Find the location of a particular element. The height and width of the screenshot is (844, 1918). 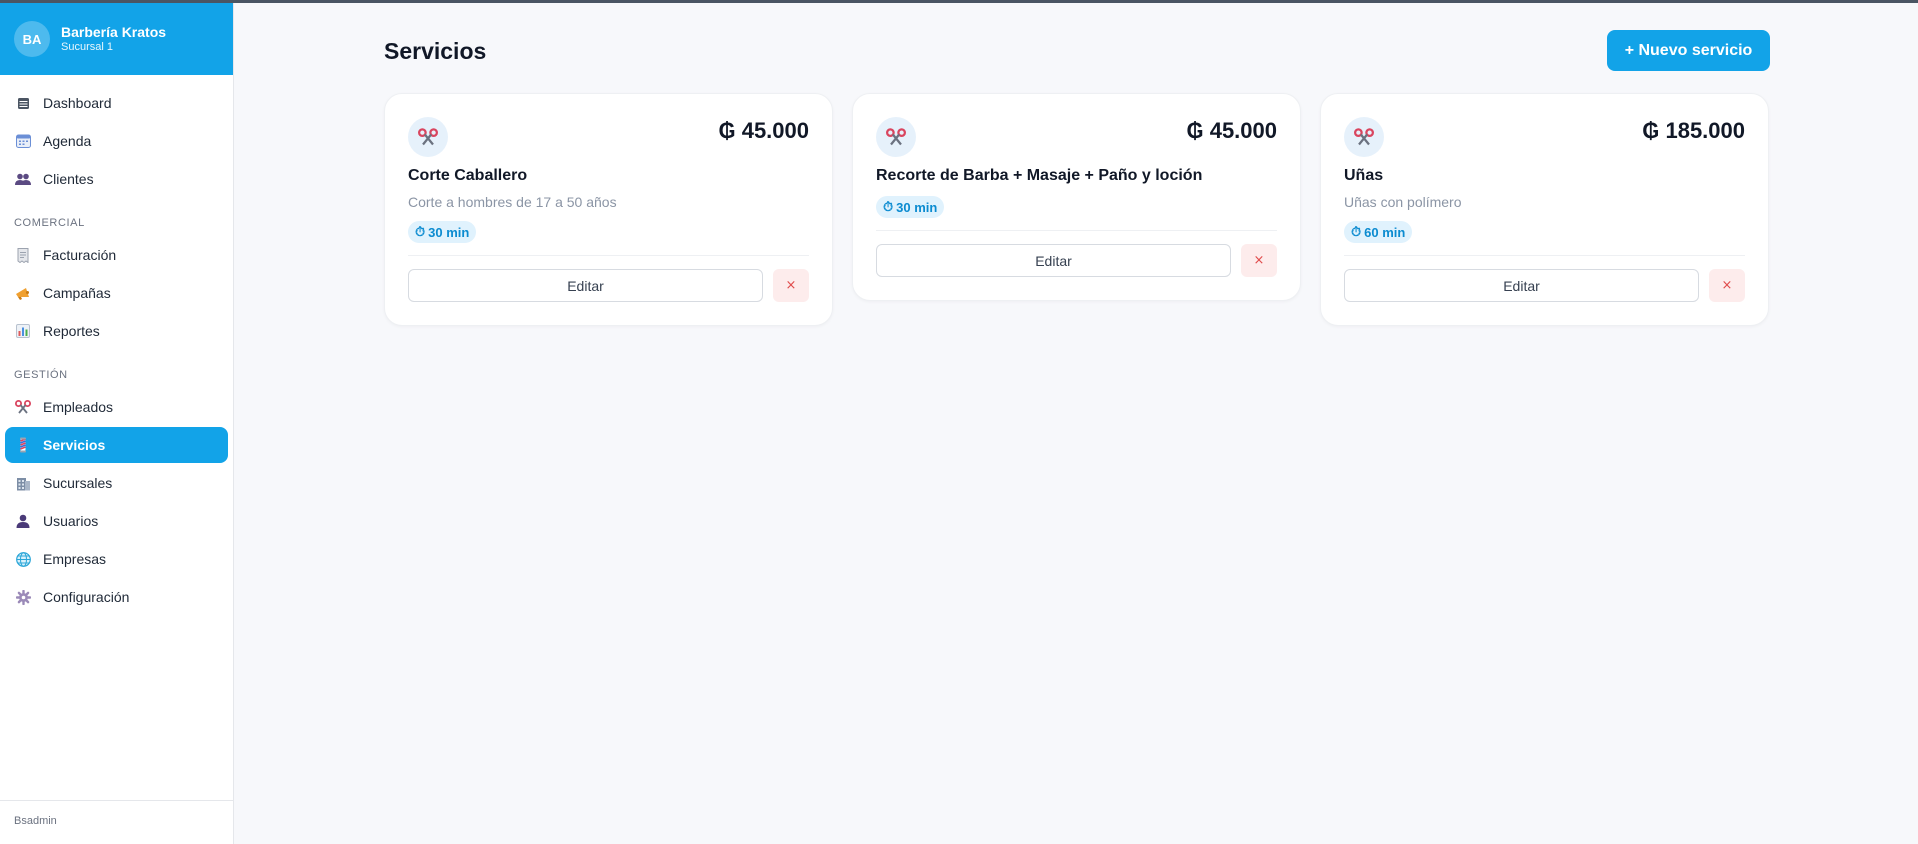

sidebar-item-label: Facturación is located at coordinates (80, 255).